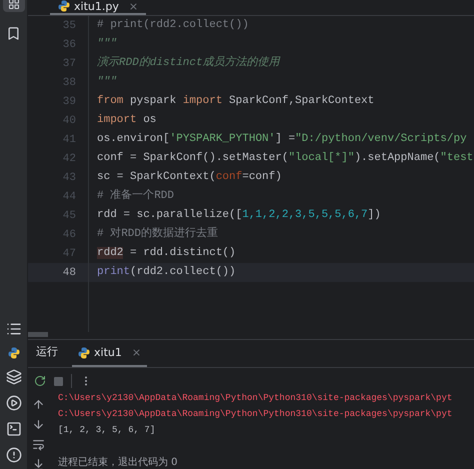  What do you see at coordinates (14, 455) in the screenshot?
I see `warning-icon` at bounding box center [14, 455].